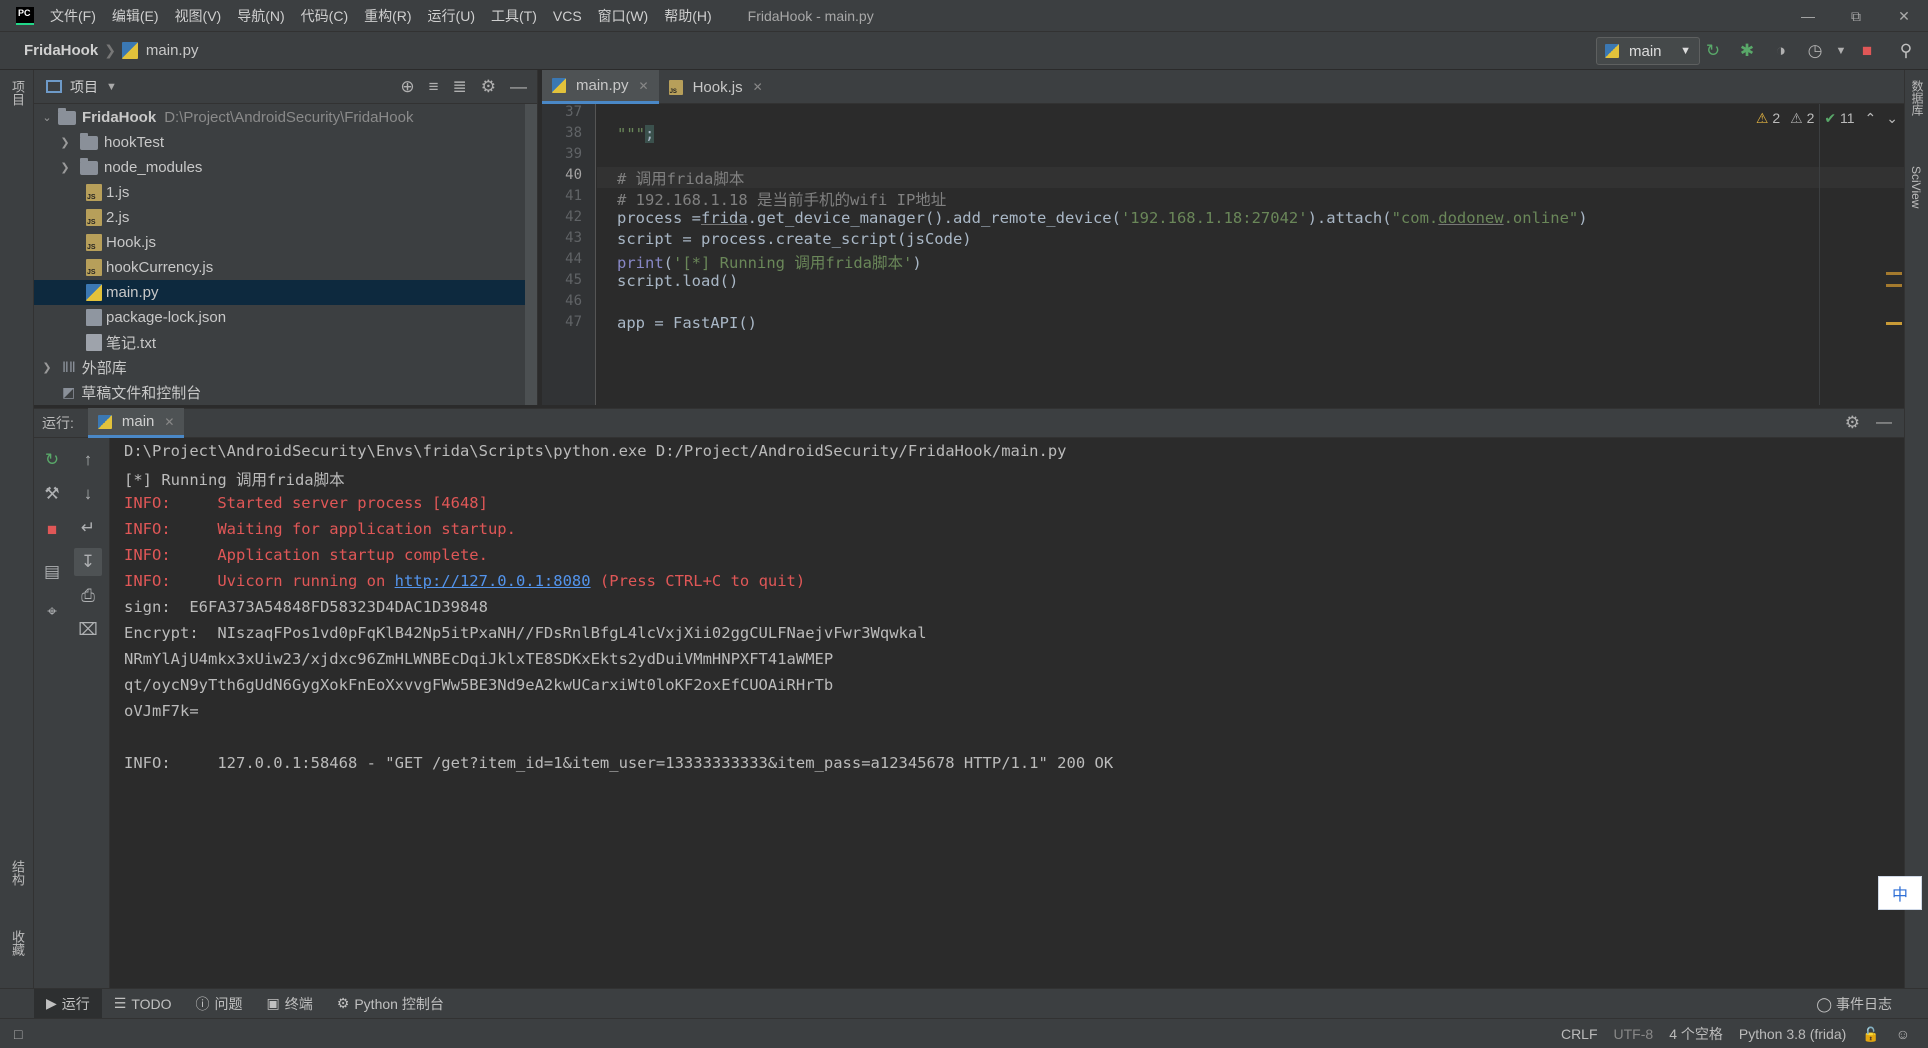 This screenshot has width=1928, height=1048. I want to click on inspection-widget: ⚠ 2 ⚠ 2 ✔ 11 ⌃ ⌄, so click(1827, 118).